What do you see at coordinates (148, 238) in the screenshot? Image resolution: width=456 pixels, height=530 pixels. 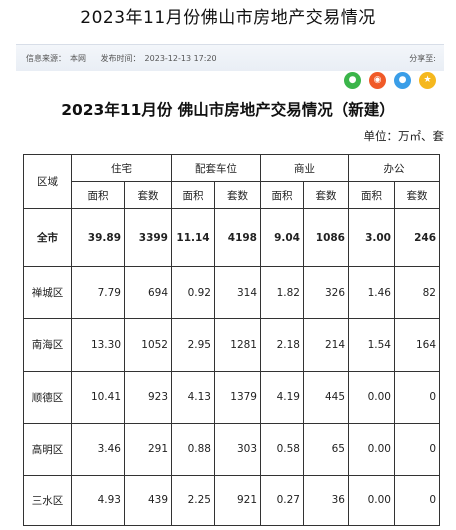 I see `table-cell: 3399` at bounding box center [148, 238].